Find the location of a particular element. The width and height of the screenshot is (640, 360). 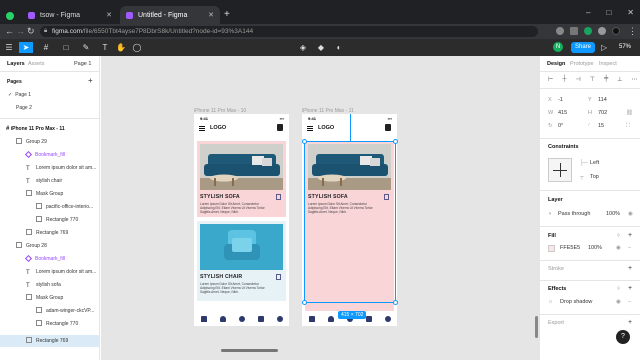

comment-tool-icon: ◯ is located at coordinates (137, 47).